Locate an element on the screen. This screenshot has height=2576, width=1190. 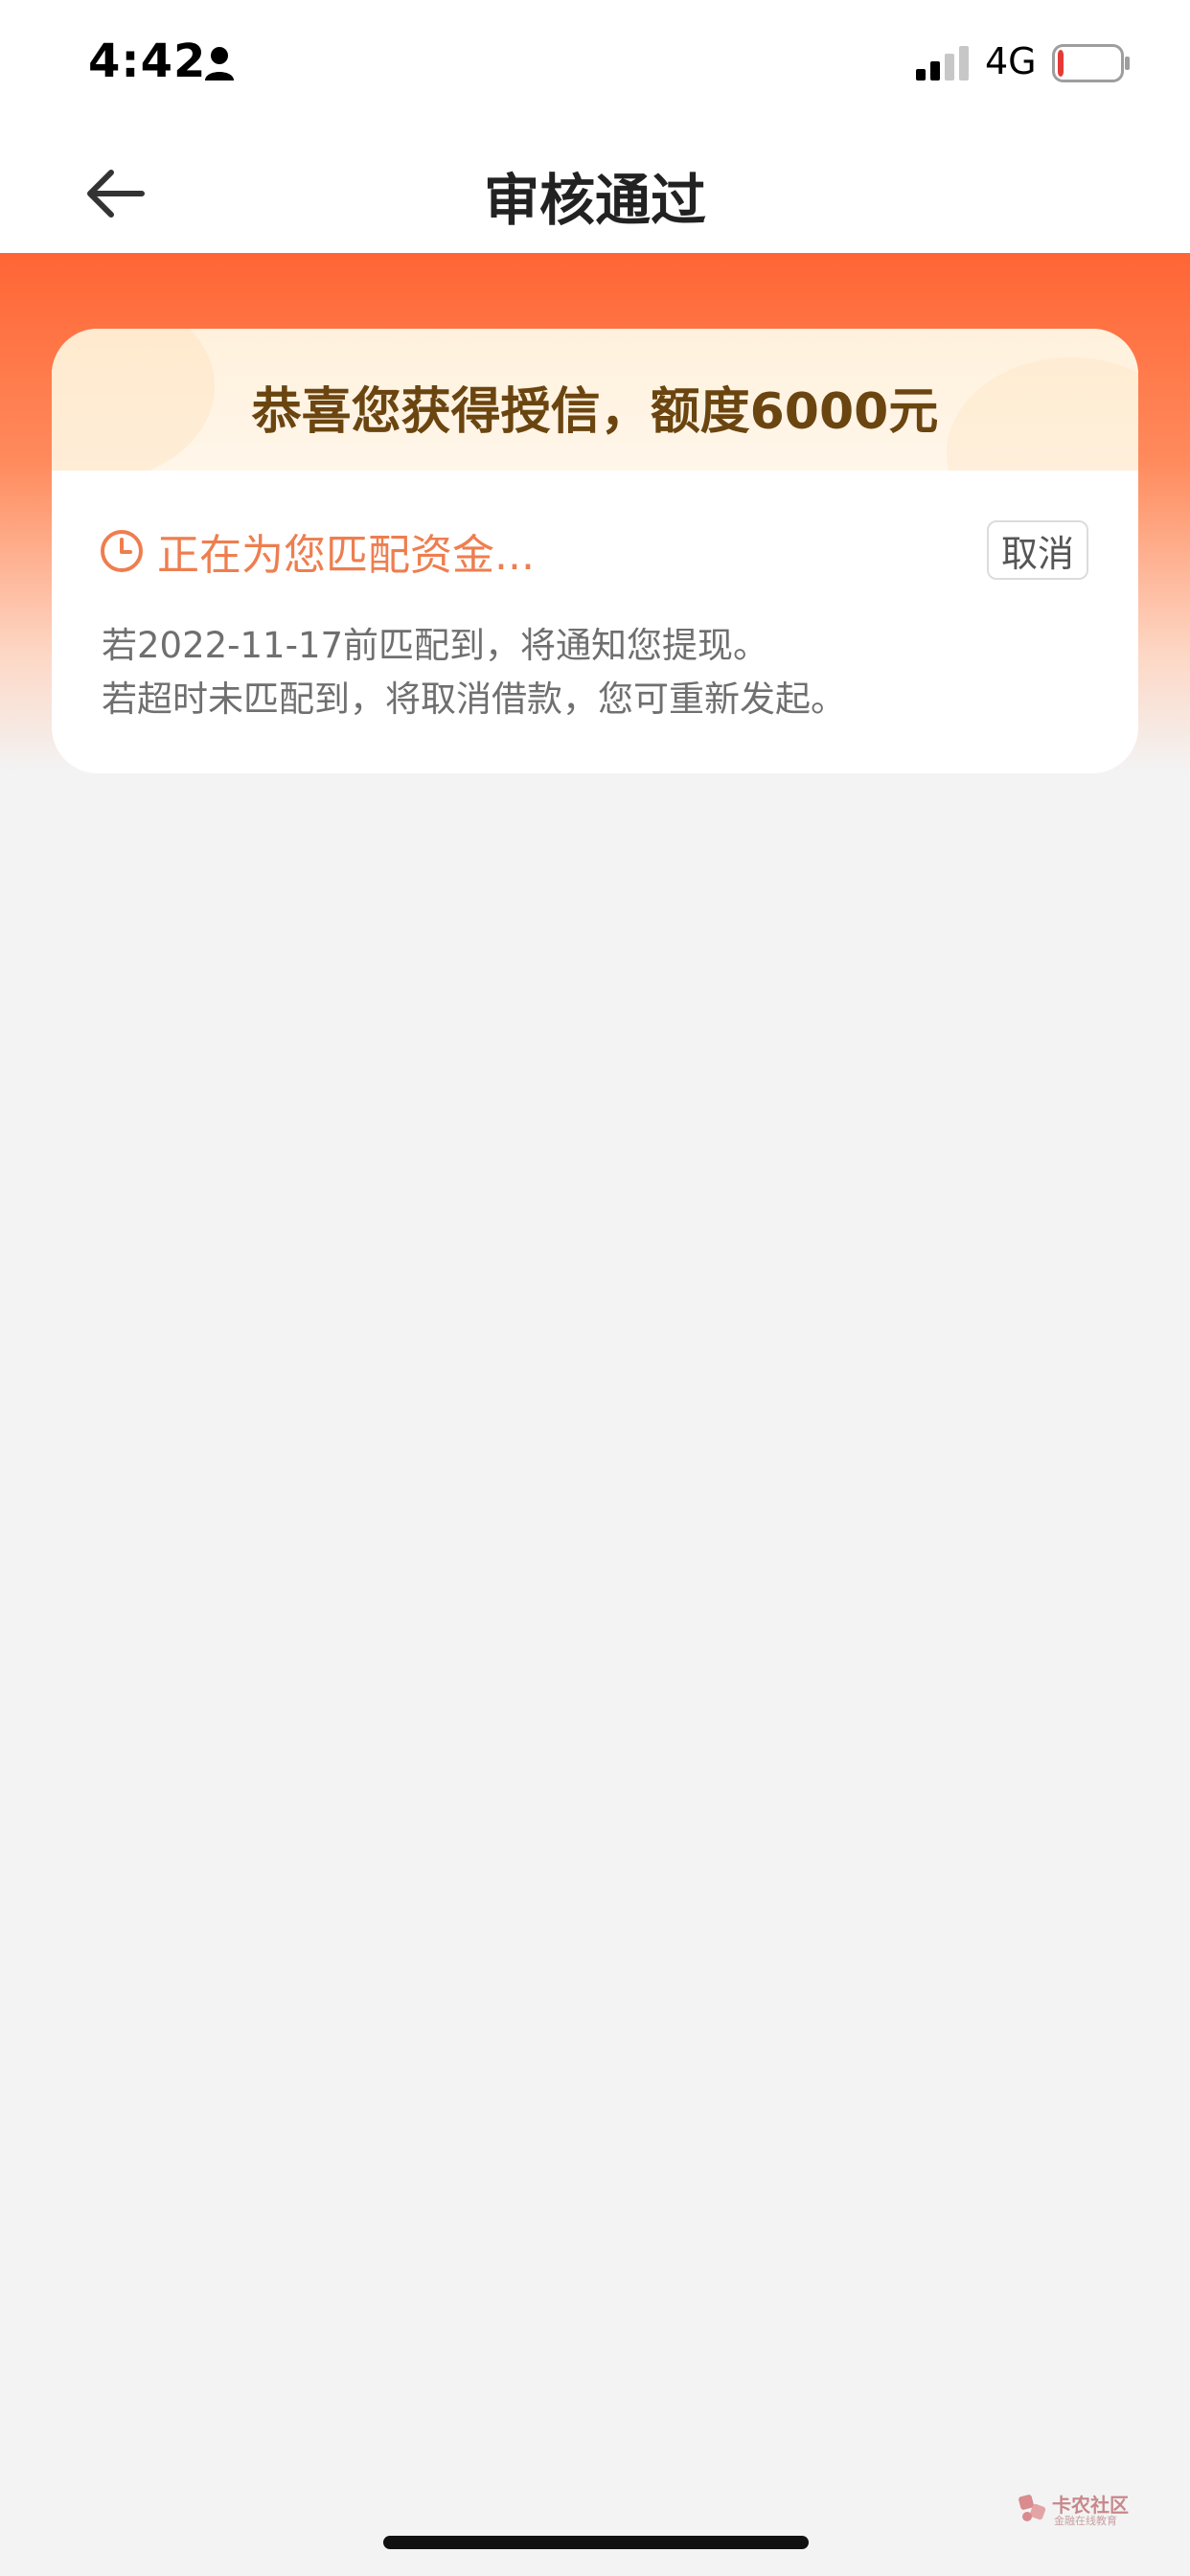
cancel-button: 取消 is located at coordinates (1038, 550).